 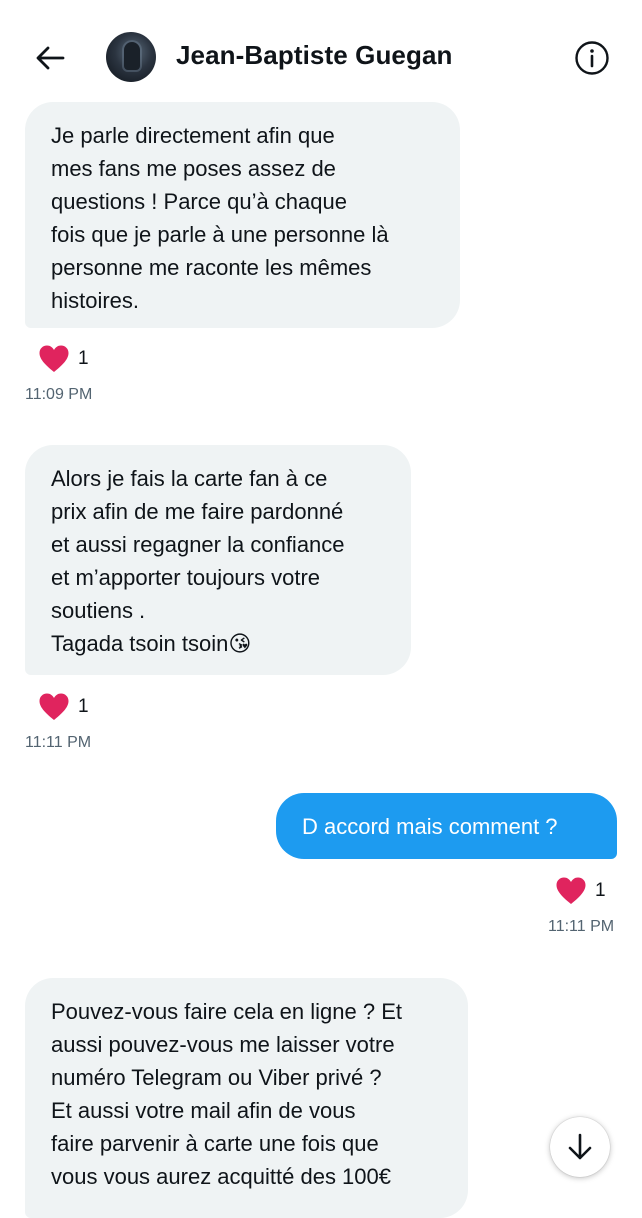 What do you see at coordinates (314, 55) in the screenshot?
I see `conversation-title: Jean-Baptiste Guegan` at bounding box center [314, 55].